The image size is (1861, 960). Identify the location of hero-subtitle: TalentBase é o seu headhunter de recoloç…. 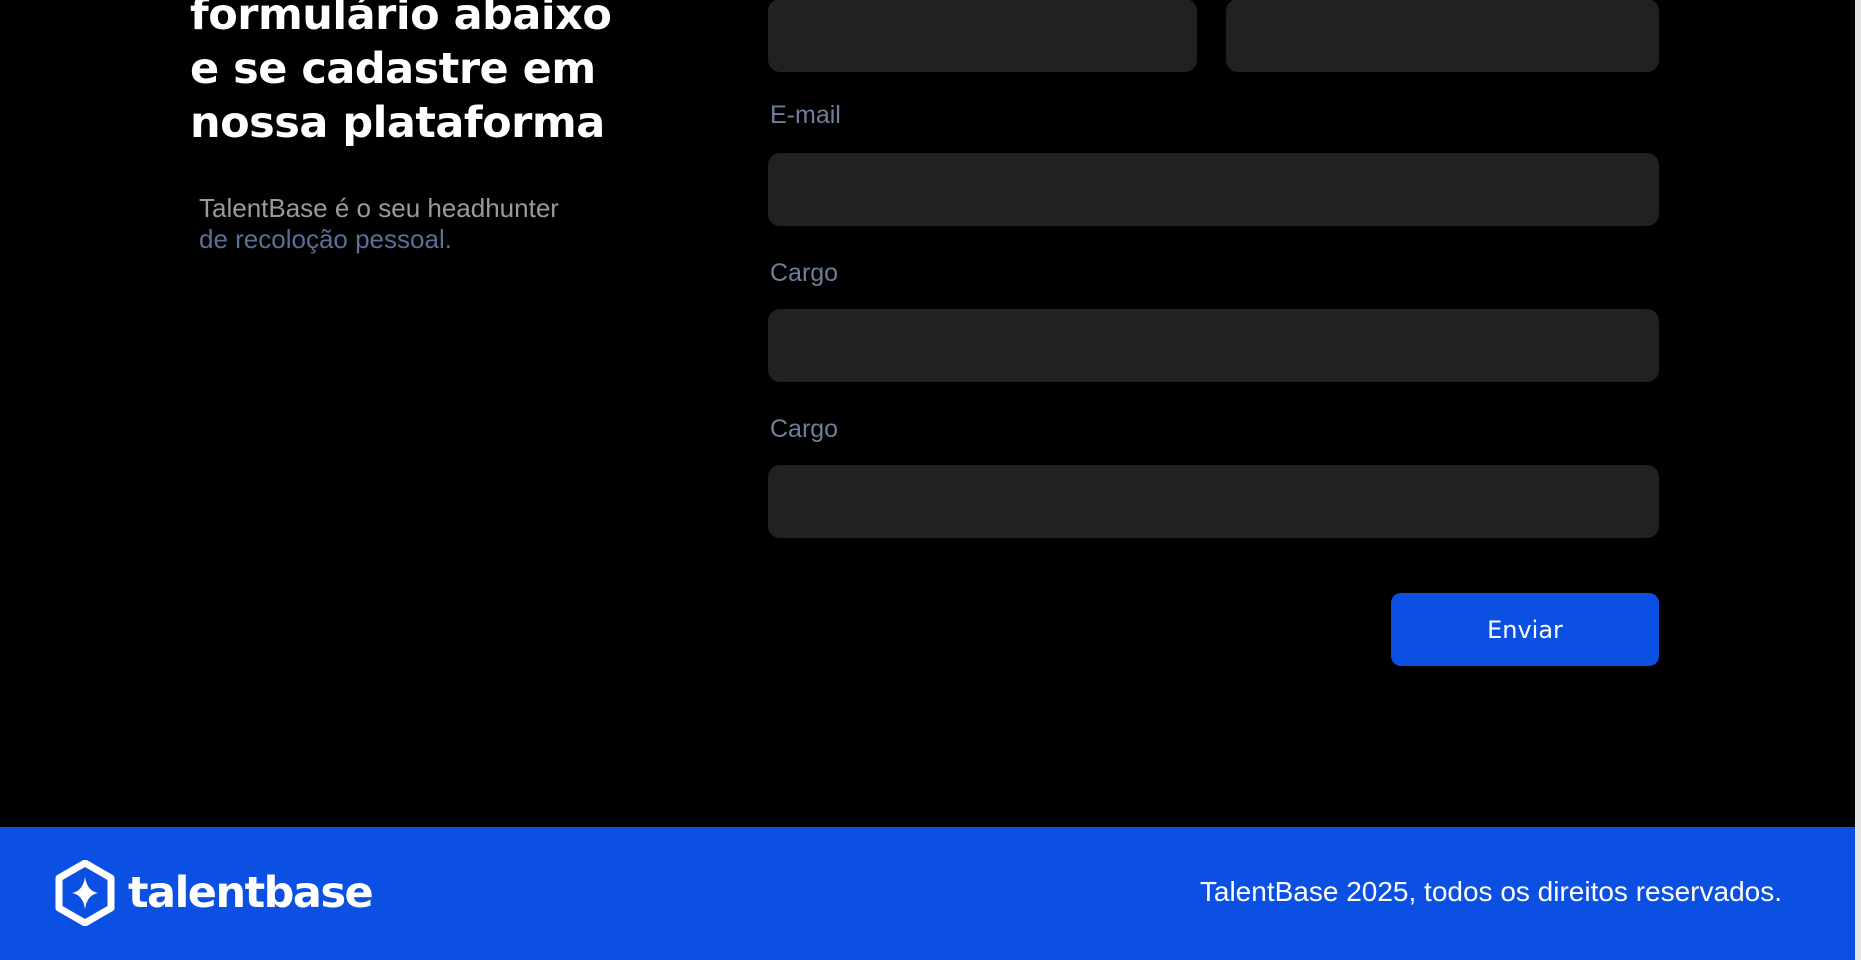
(419, 224).